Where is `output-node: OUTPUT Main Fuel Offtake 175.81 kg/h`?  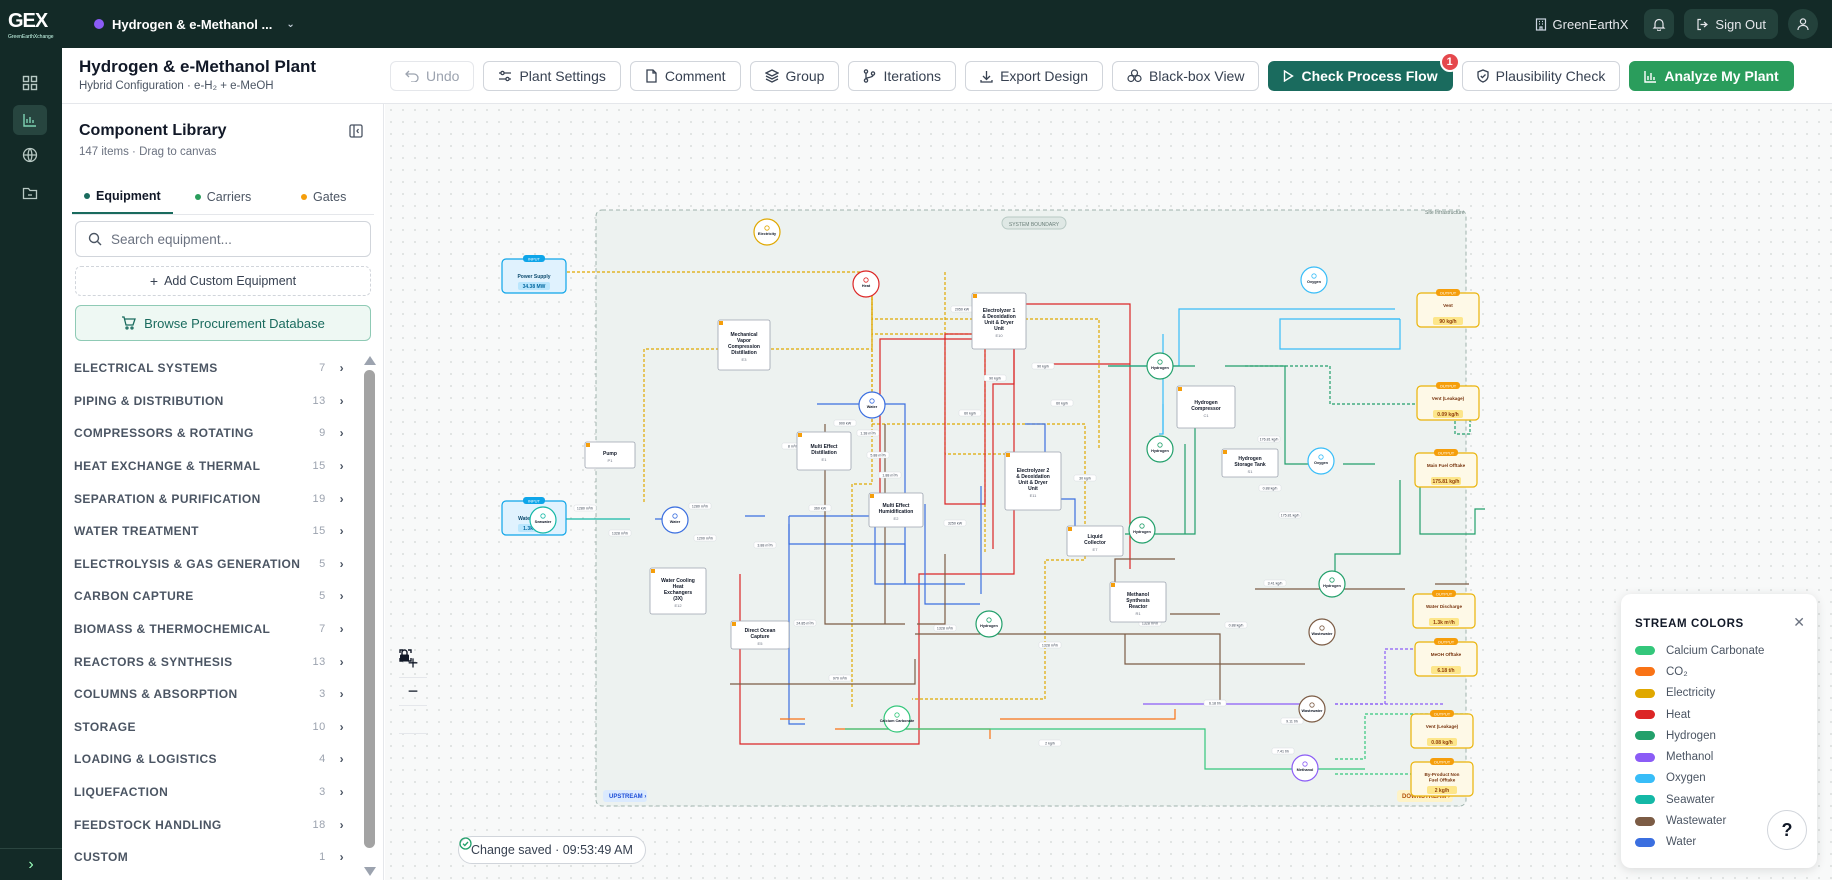 output-node: OUTPUT Main Fuel Offtake 175.81 kg/h is located at coordinates (1446, 468).